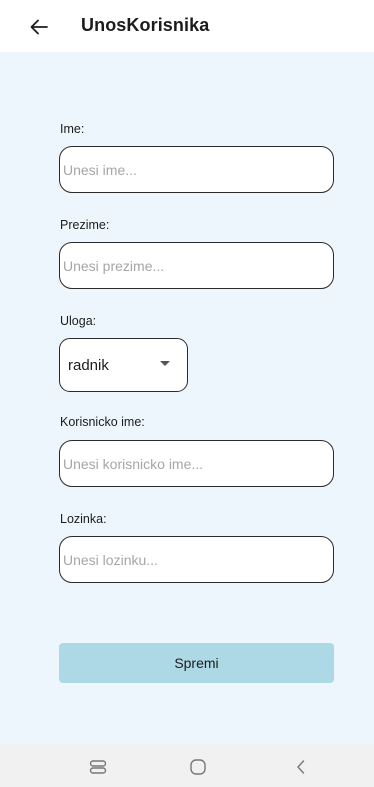 This screenshot has width=374, height=787. I want to click on home-icon, so click(198, 767).